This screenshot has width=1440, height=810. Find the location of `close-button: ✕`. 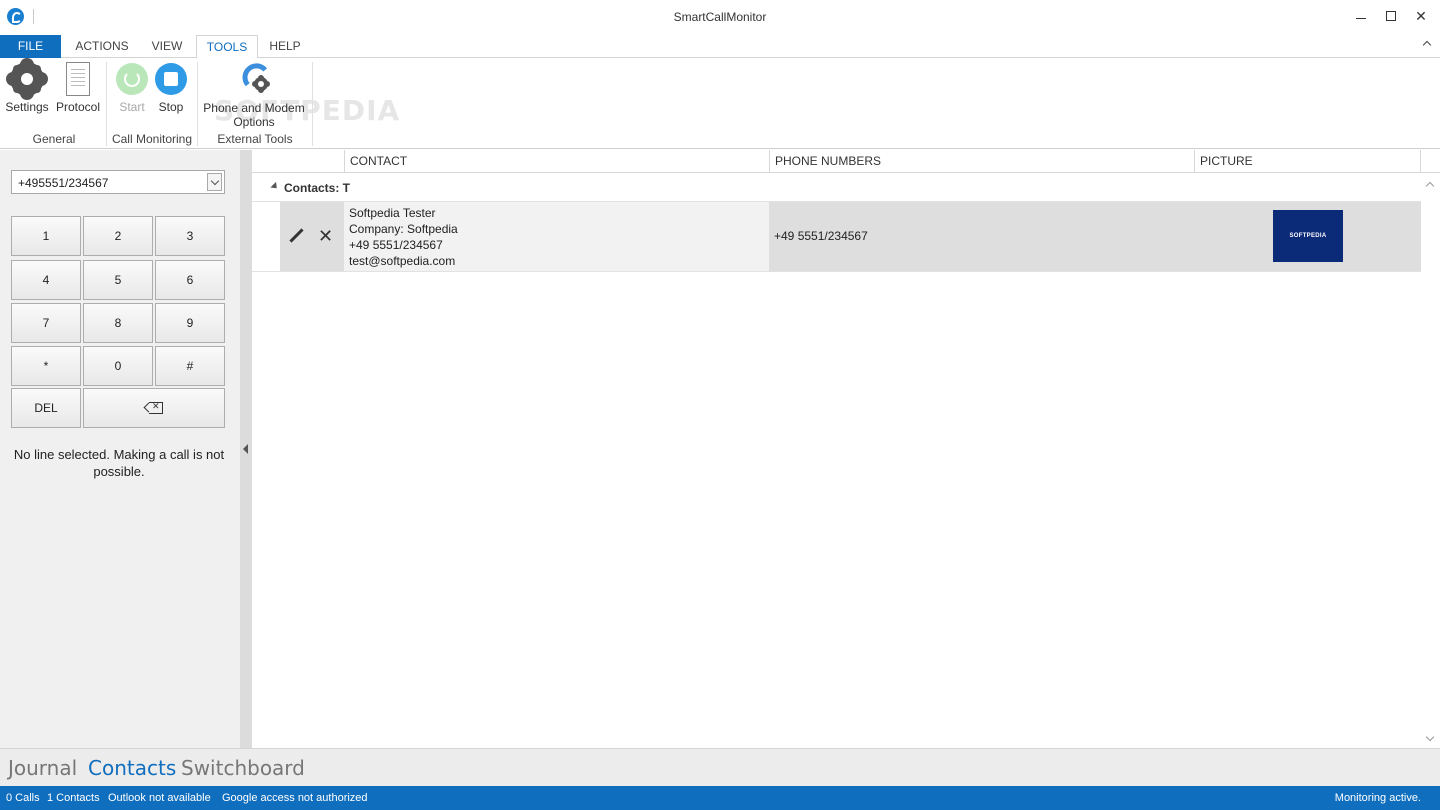

close-button: ✕ is located at coordinates (1421, 16).